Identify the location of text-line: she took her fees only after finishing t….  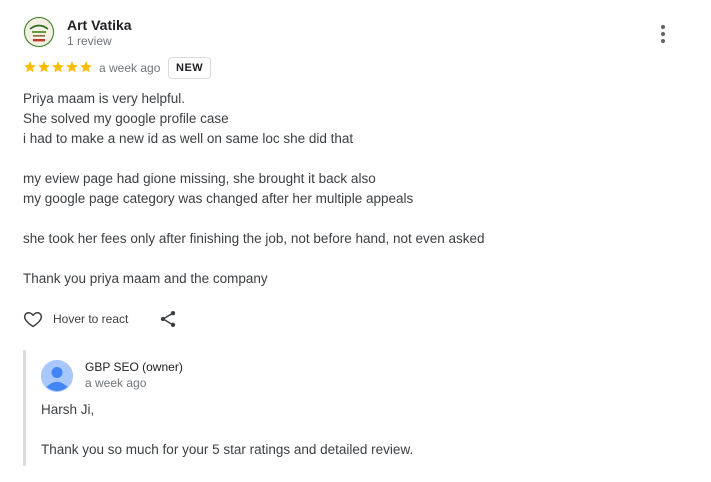
(254, 238).